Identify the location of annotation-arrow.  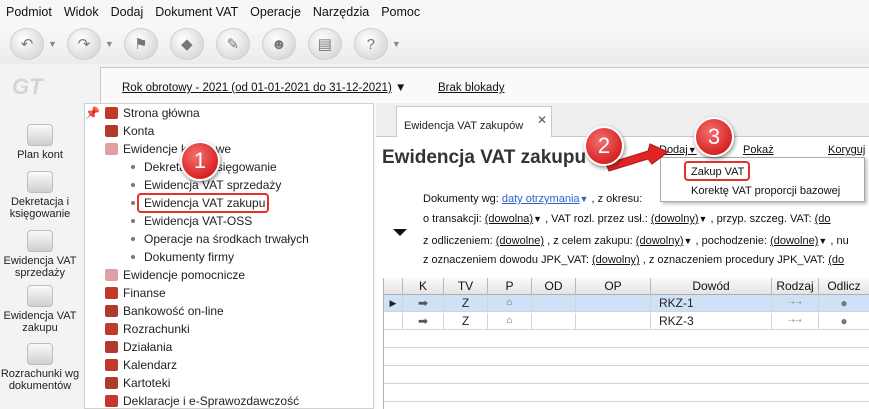
(637, 157).